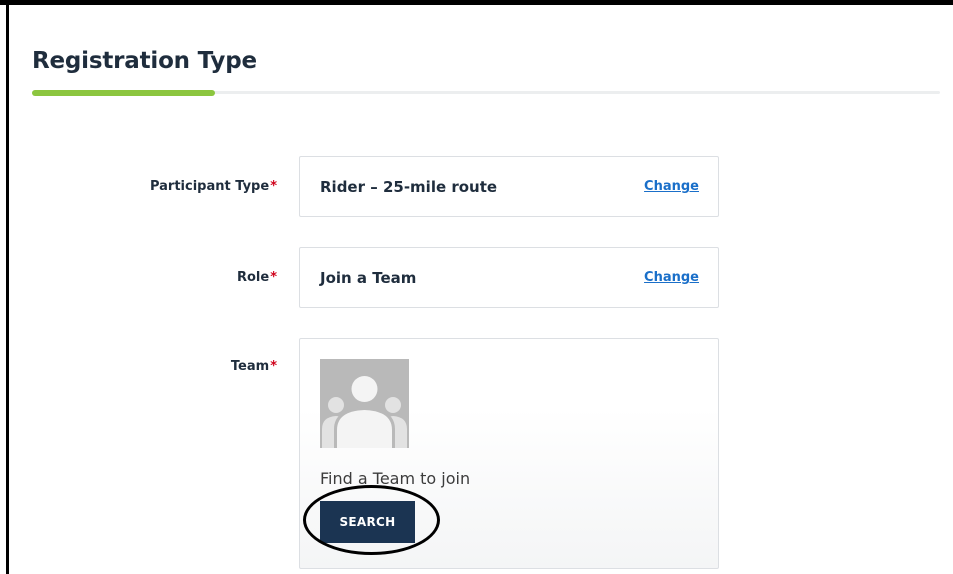 The width and height of the screenshot is (953, 574). I want to click on participant-type-label-text: Participant Type, so click(209, 186).